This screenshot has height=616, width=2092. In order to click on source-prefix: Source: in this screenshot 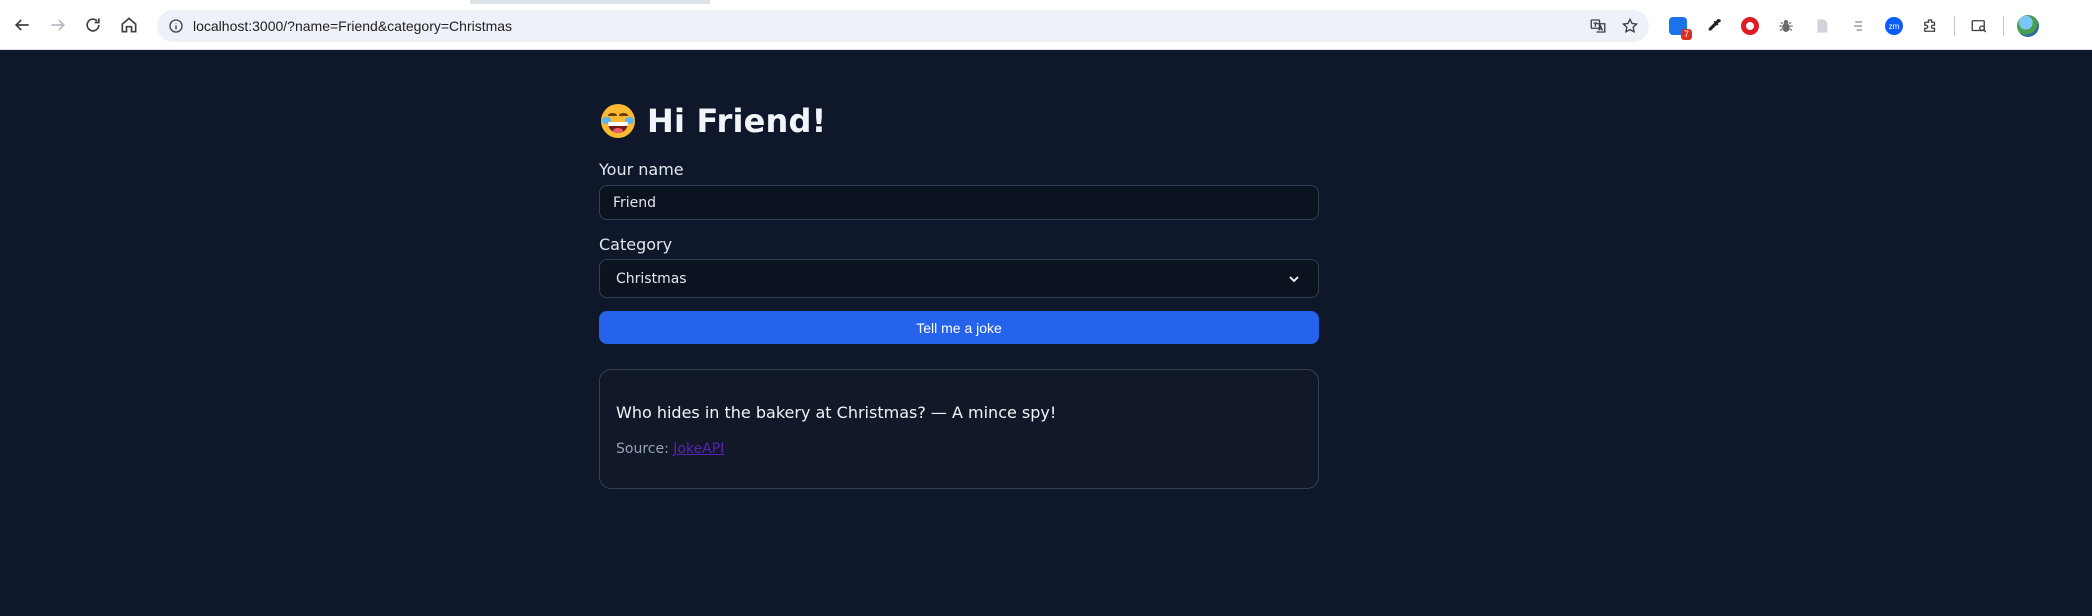, I will do `click(642, 449)`.